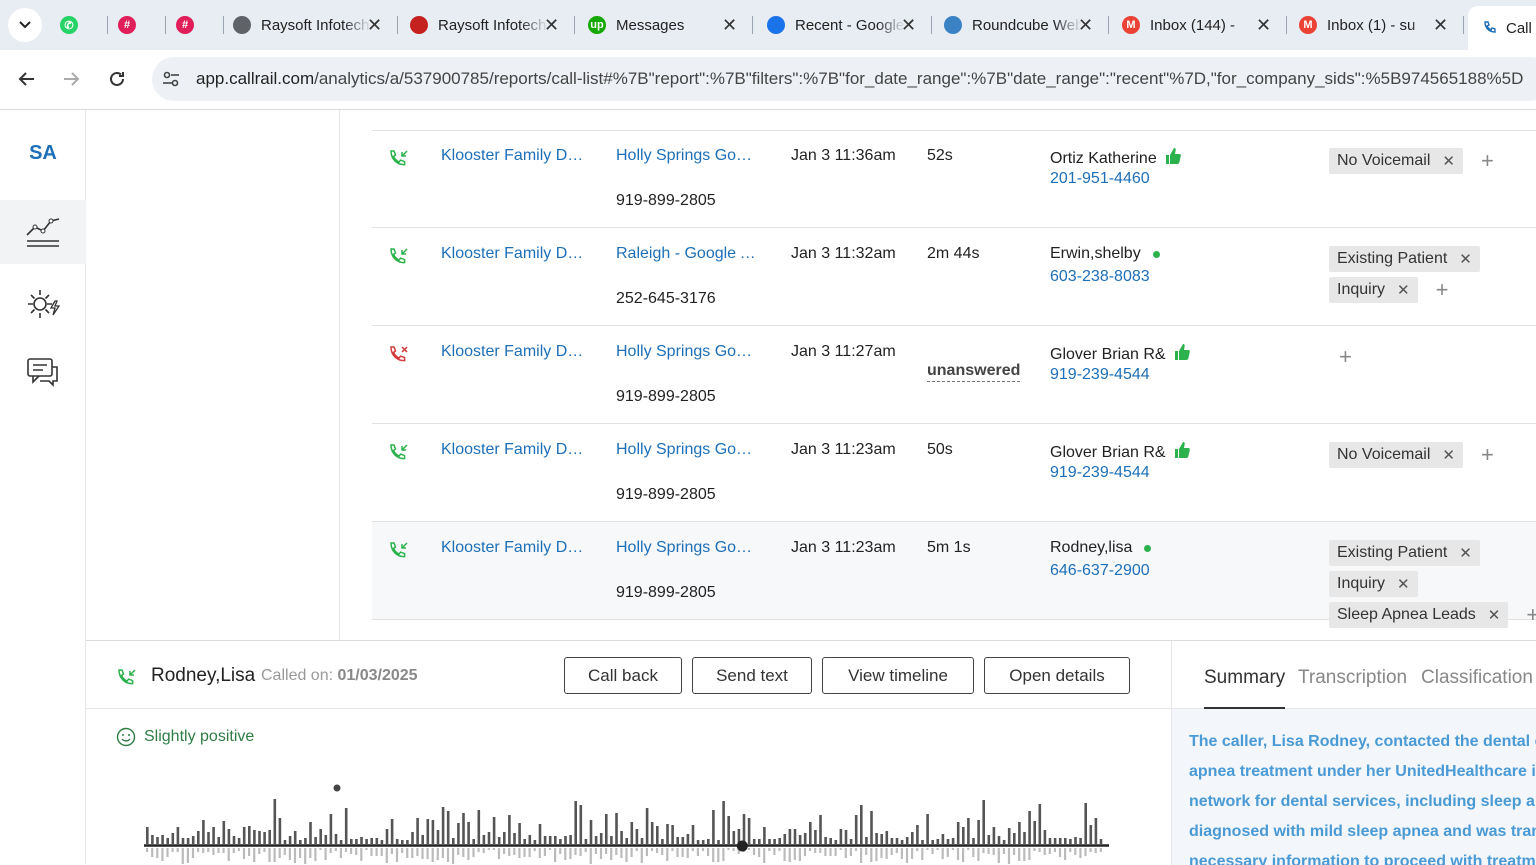 The width and height of the screenshot is (1536, 865). Describe the element at coordinates (117, 79) in the screenshot. I see `reload-button` at that location.